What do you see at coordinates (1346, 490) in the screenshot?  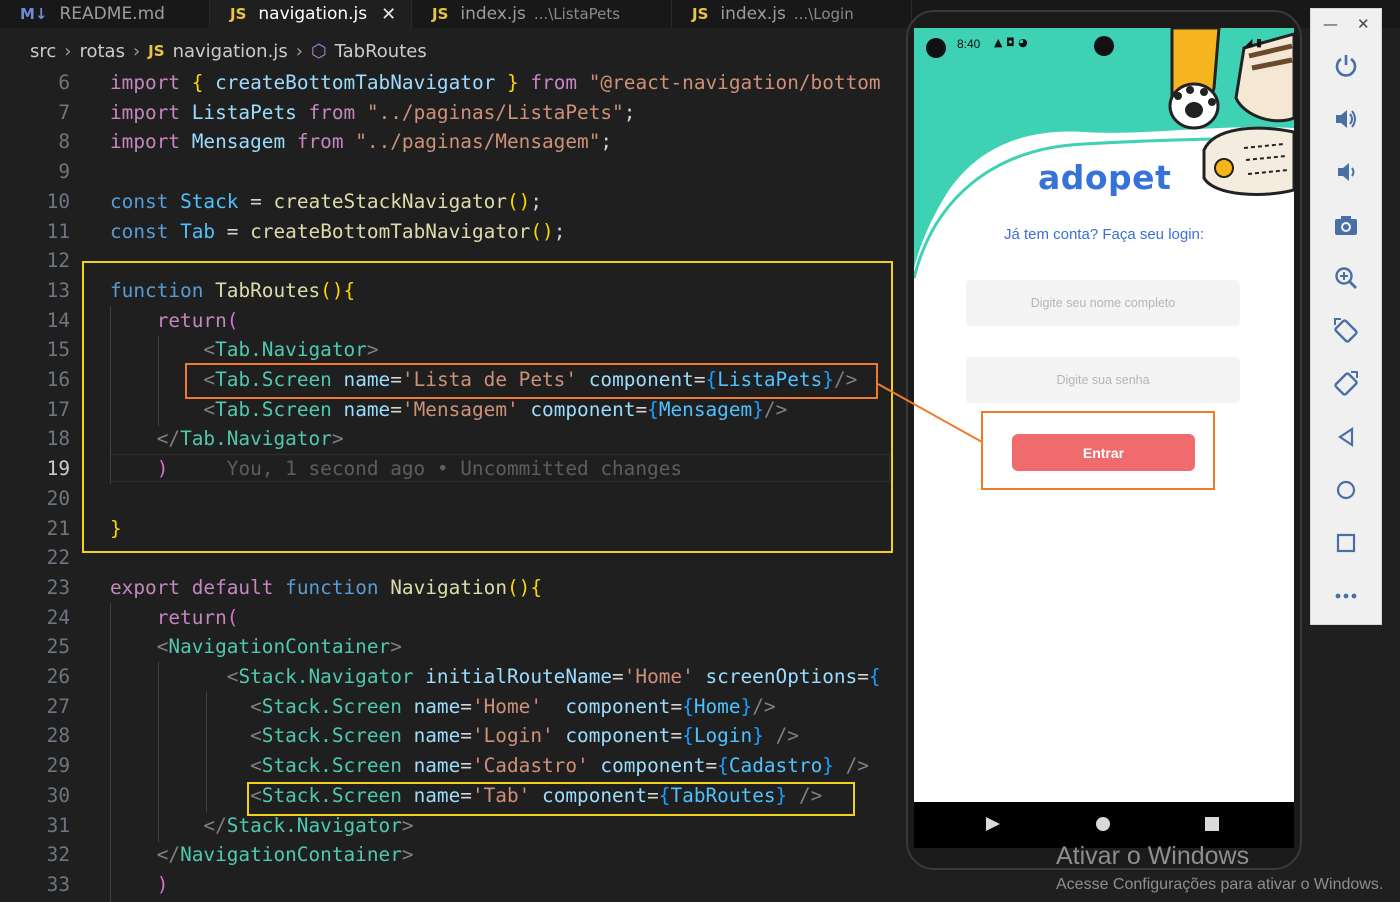 I see `home-icon` at bounding box center [1346, 490].